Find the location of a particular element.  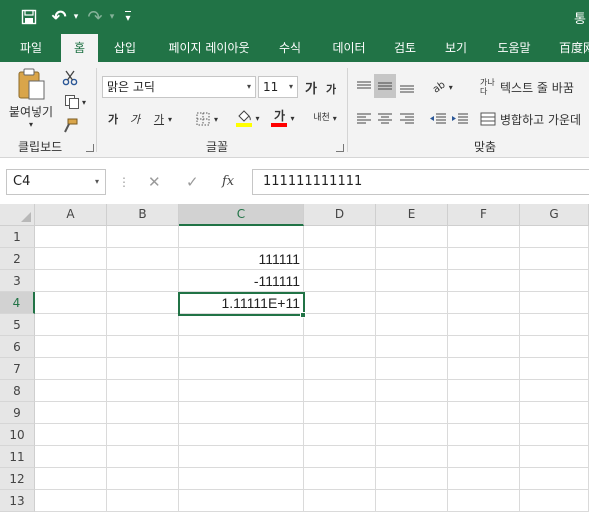

decrease-indent-button is located at coordinates (438, 119).